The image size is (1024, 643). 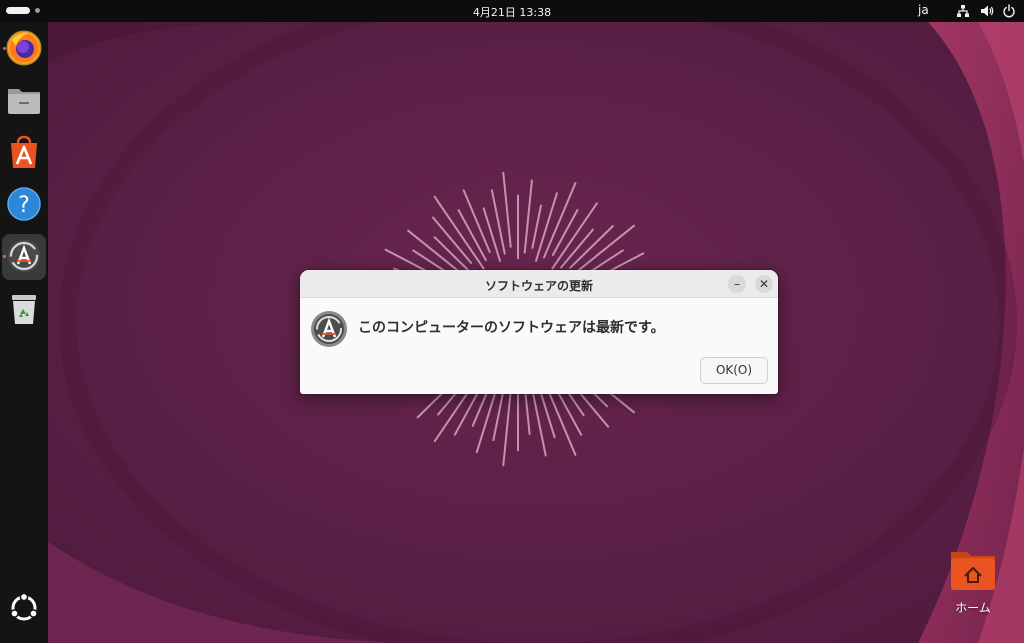 I want to click on dock-item-files, so click(x=24, y=101).